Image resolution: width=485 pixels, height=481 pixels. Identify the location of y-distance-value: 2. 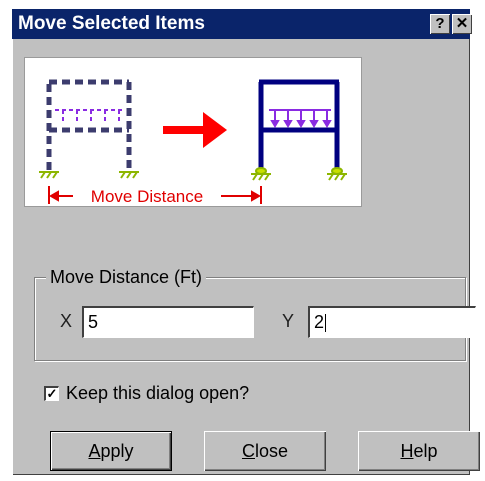
(319, 322).